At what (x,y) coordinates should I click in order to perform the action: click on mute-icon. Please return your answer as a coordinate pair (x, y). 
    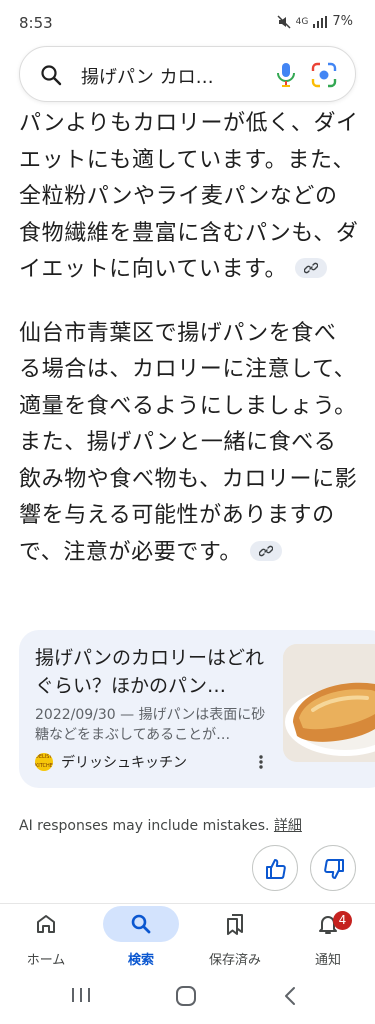
    Looking at the image, I should click on (284, 21).